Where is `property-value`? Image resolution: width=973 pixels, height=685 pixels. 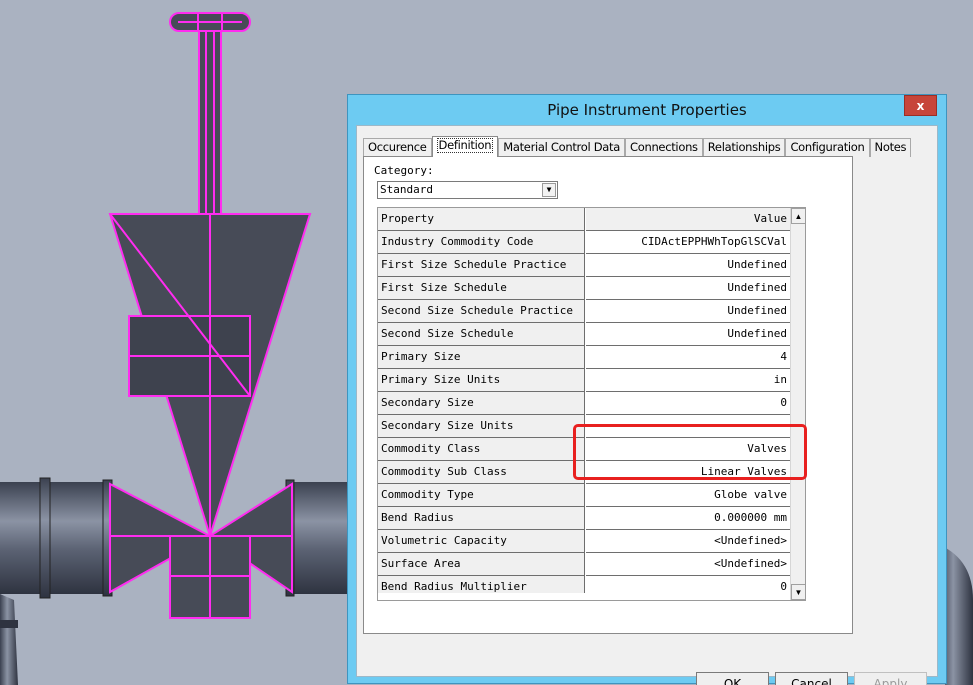 property-value is located at coordinates (688, 426).